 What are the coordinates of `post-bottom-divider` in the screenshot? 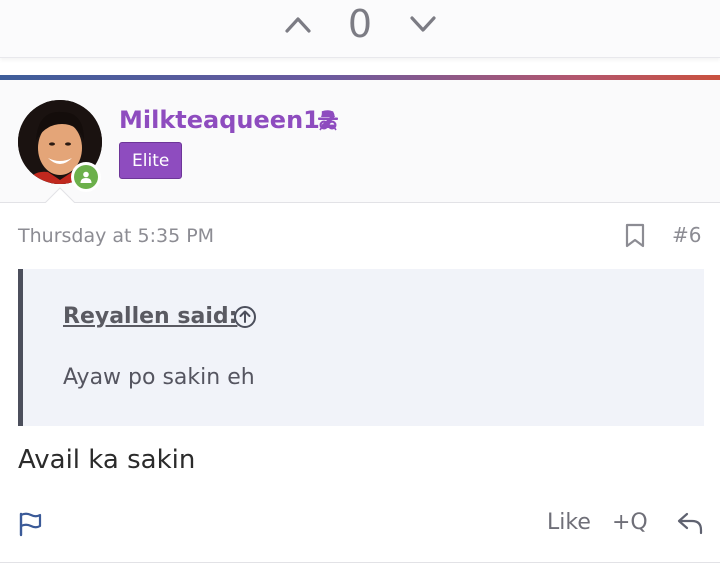 It's located at (360, 562).